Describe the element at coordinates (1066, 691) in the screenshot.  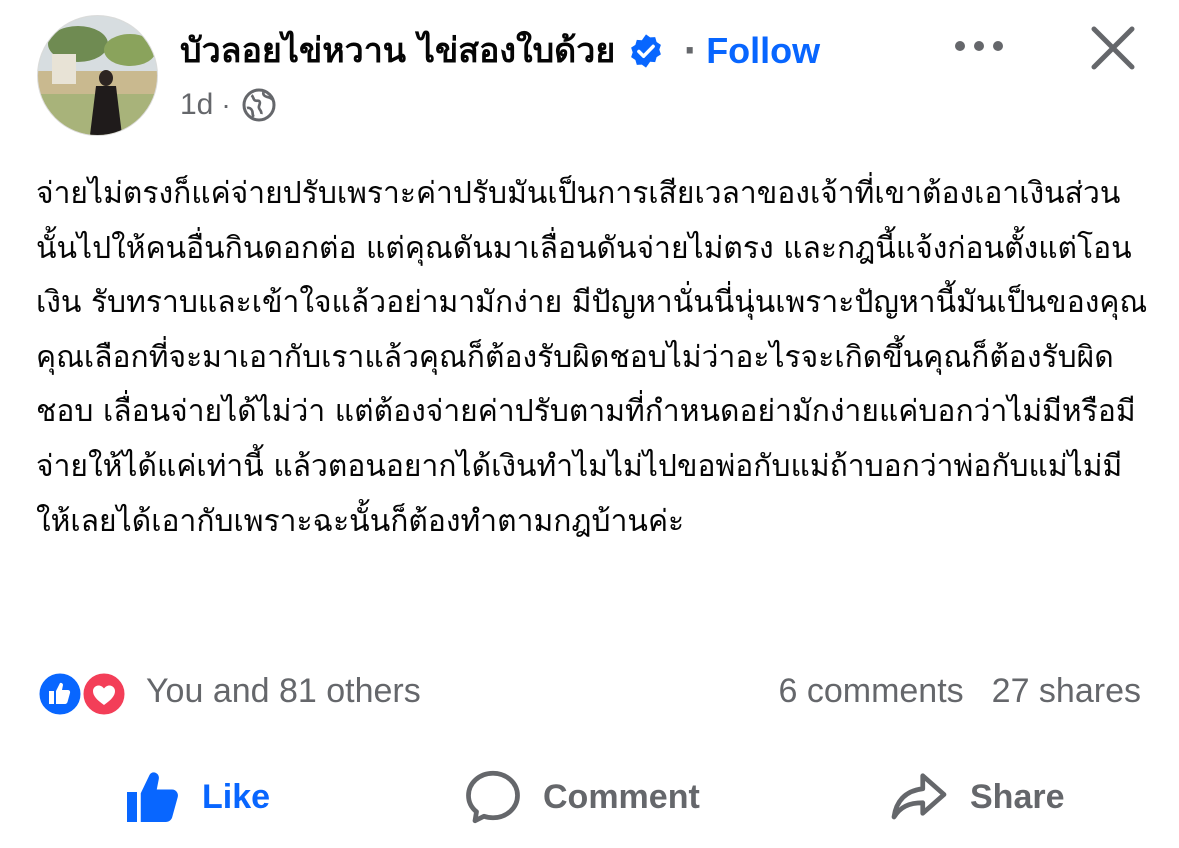
I see `shares-count: 27 shares` at that location.